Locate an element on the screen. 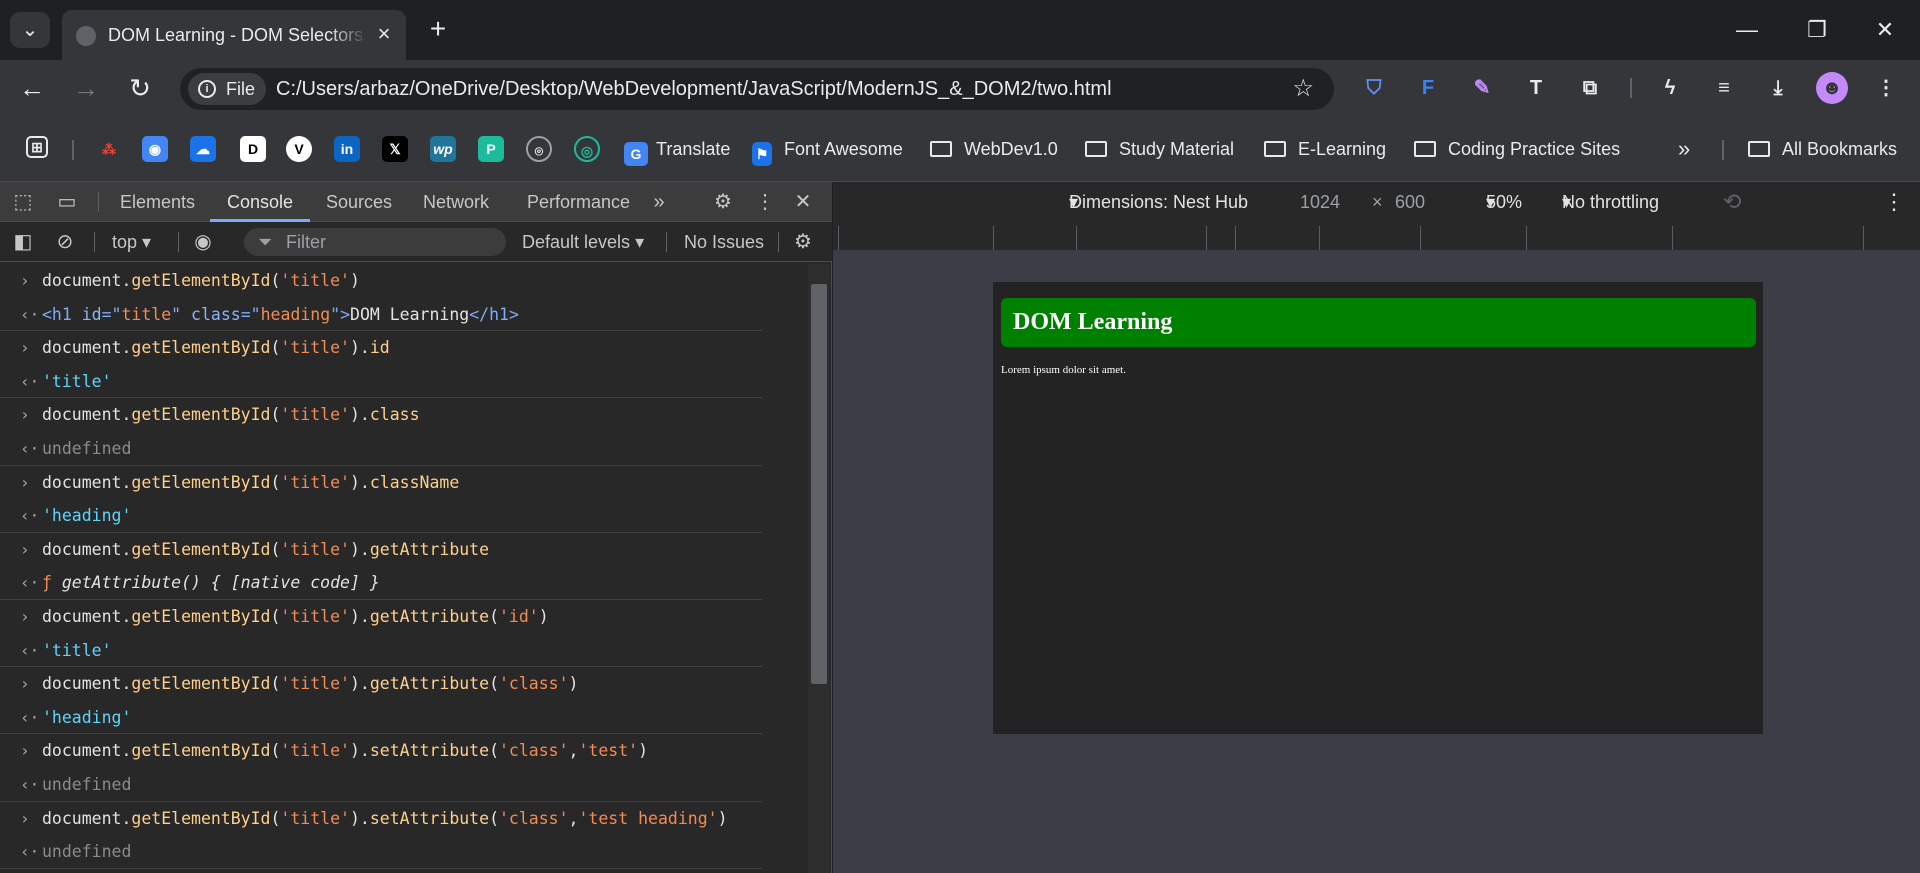 This screenshot has width=1920, height=873. grammar-icon: ◎ is located at coordinates (587, 149).